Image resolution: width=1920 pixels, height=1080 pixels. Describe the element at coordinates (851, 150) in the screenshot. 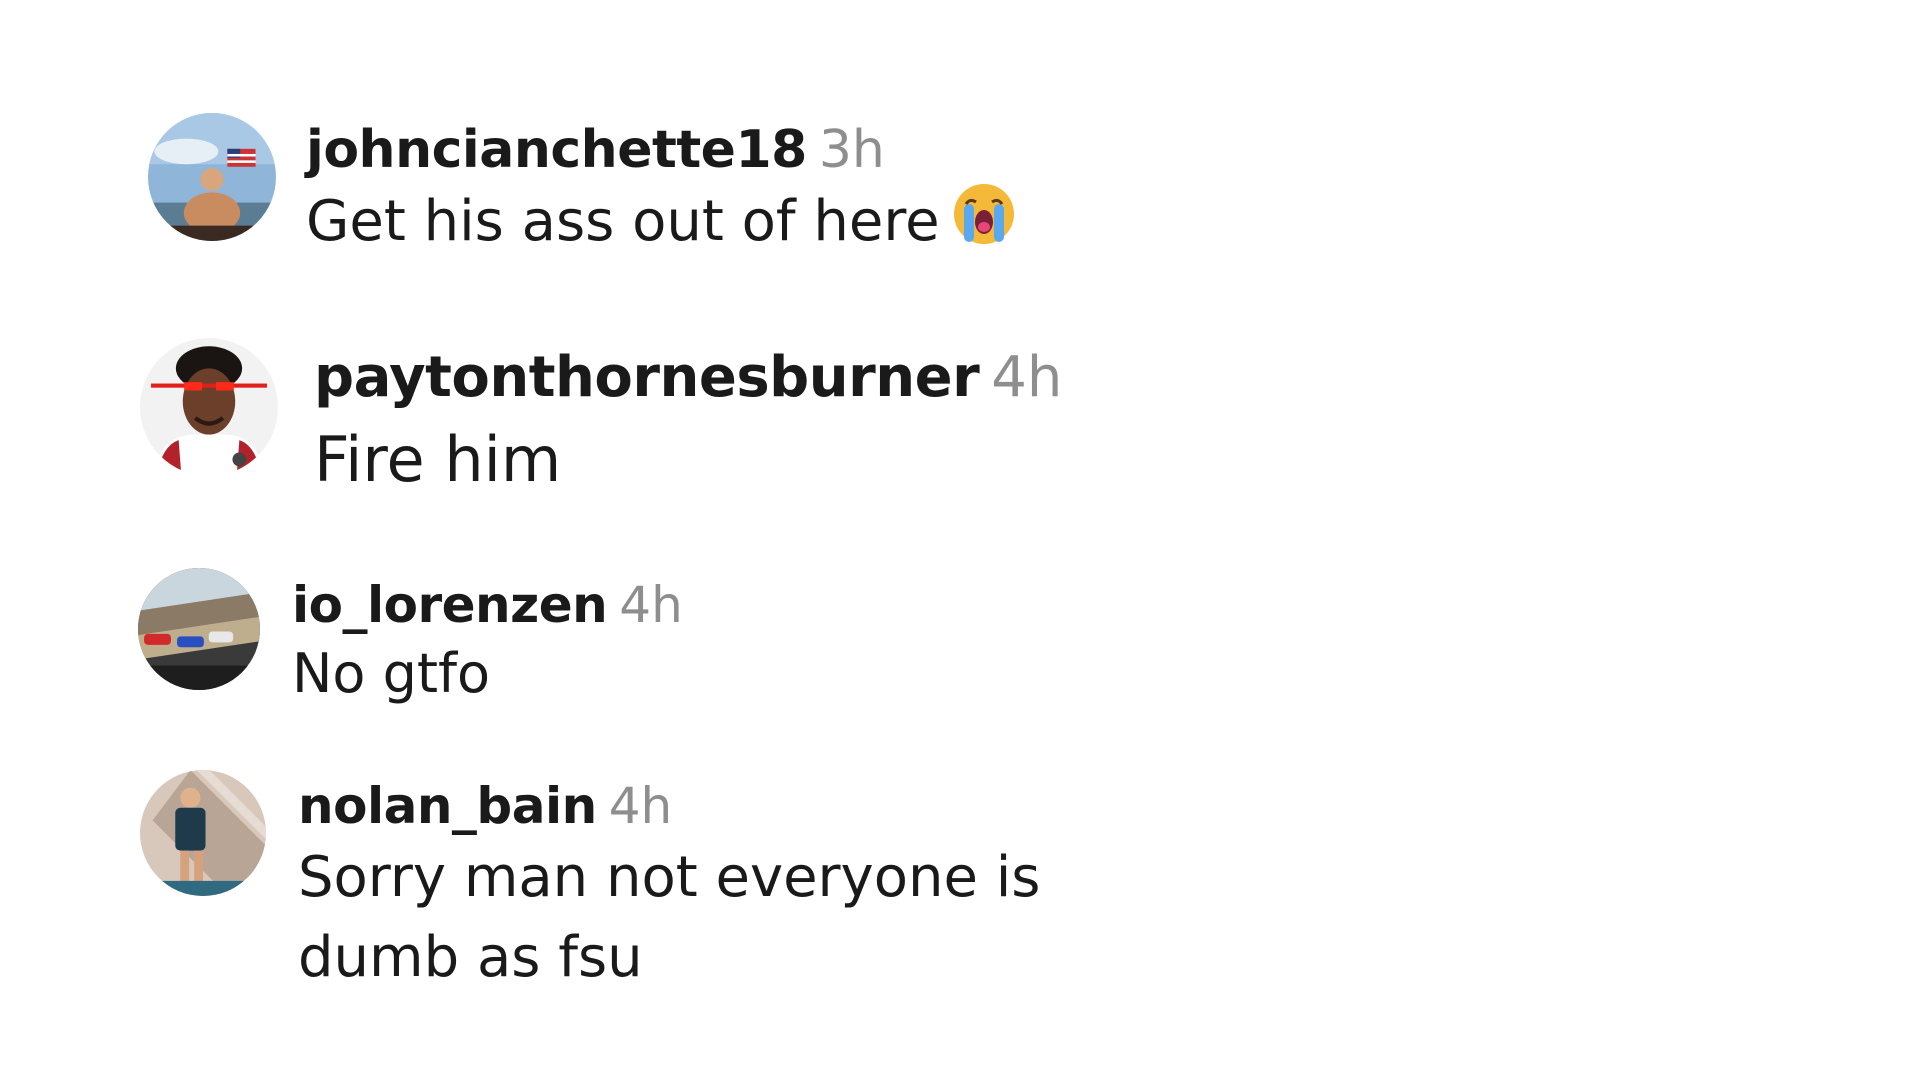

I see `timestamp: 3h` at that location.